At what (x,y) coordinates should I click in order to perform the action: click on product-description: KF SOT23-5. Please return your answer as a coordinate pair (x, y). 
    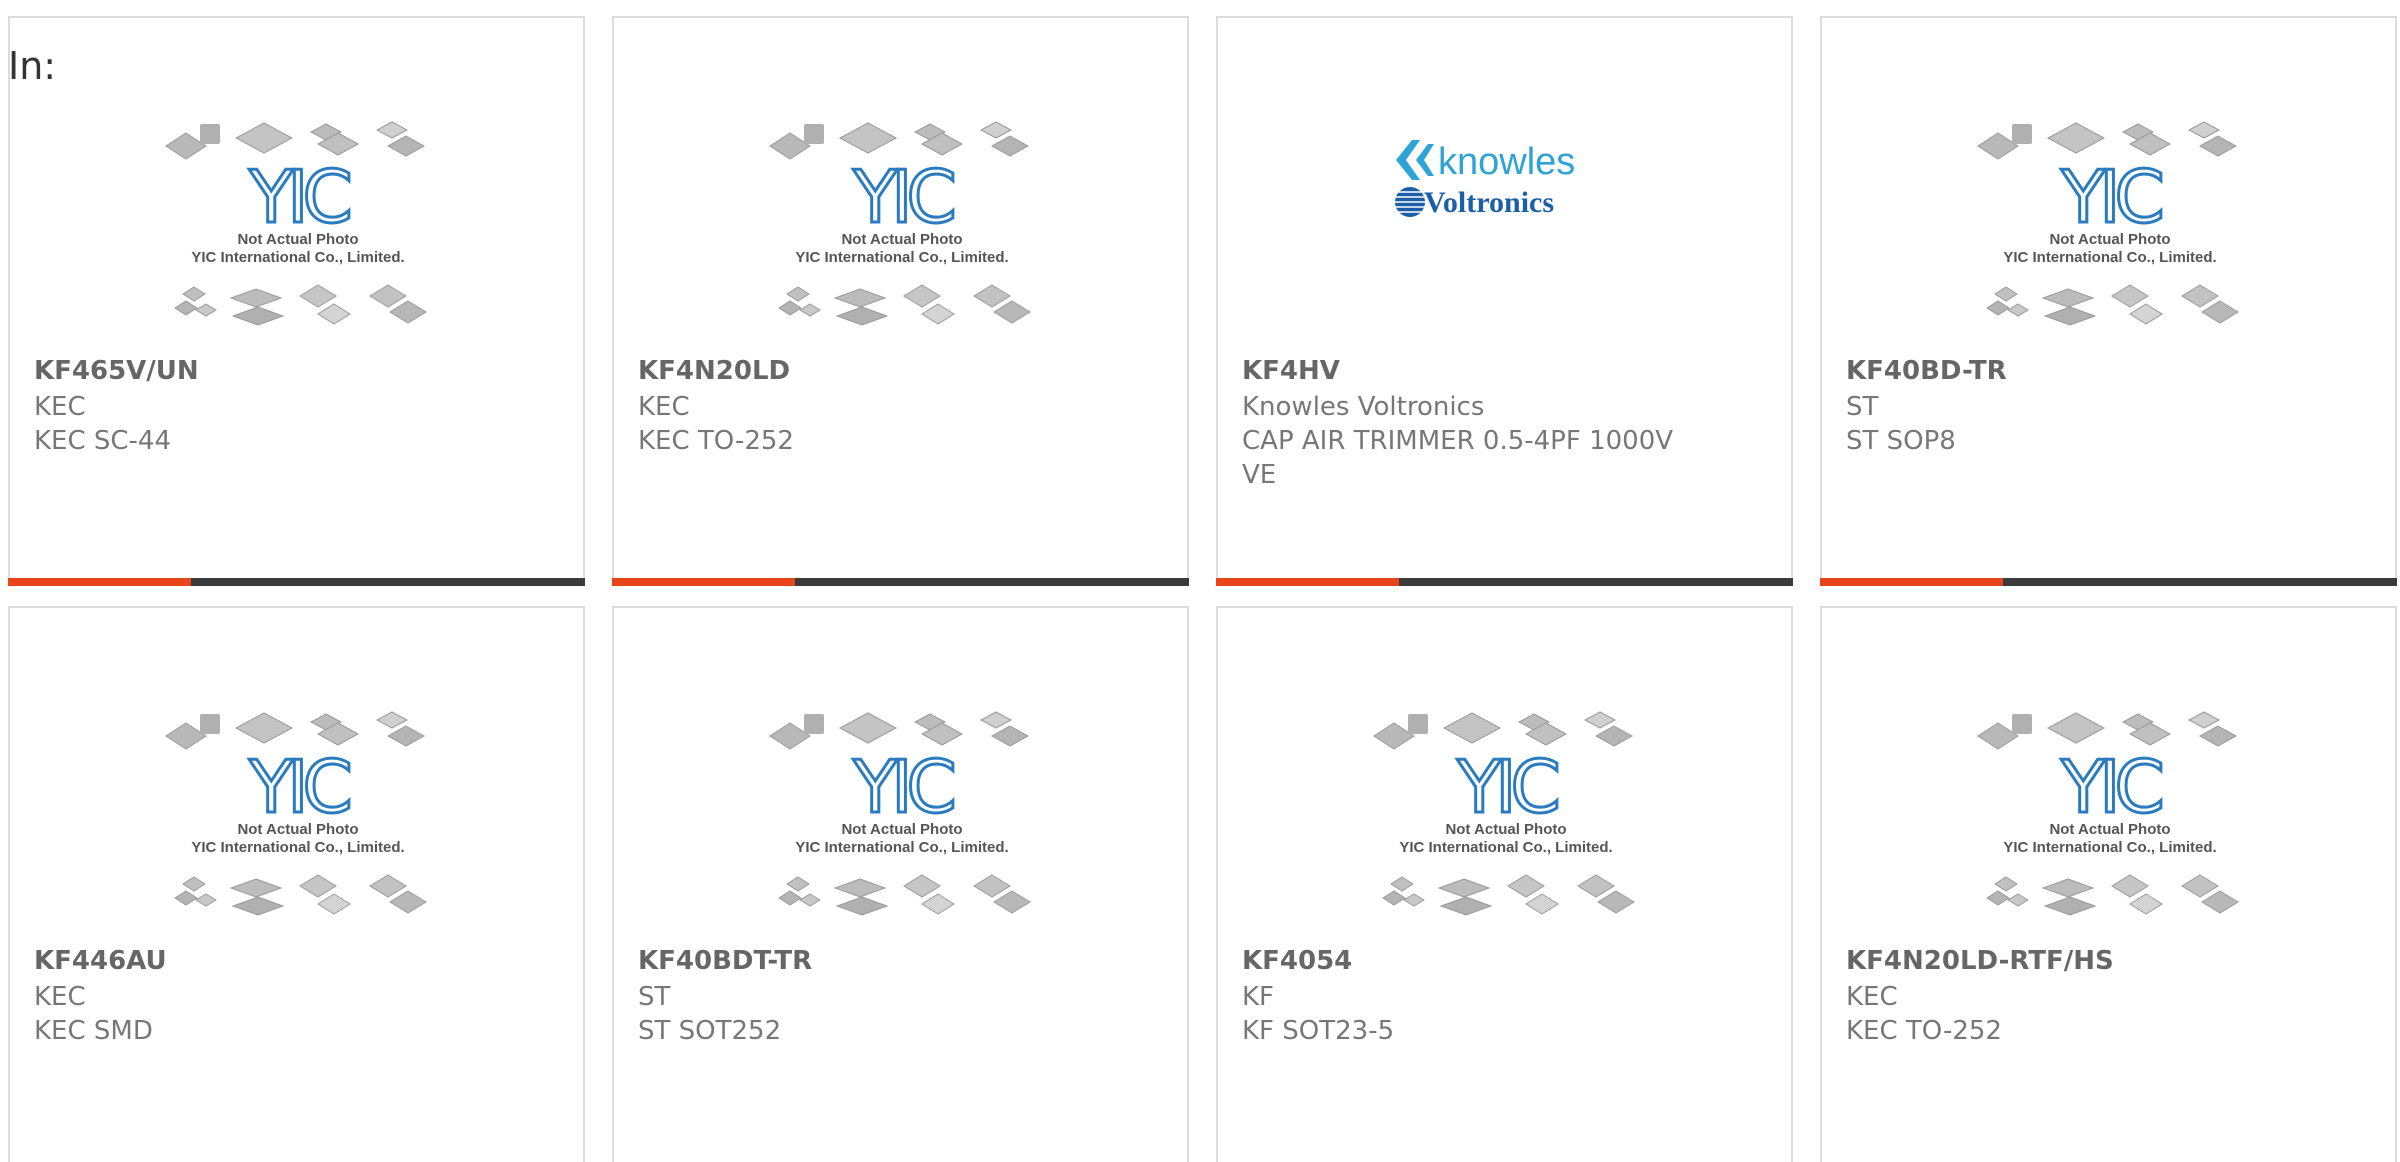
    Looking at the image, I should click on (1318, 1031).